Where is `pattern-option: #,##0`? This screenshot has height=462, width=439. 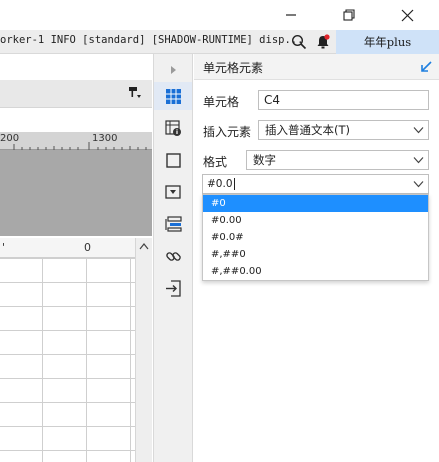
pattern-option: #,##0 is located at coordinates (315, 254).